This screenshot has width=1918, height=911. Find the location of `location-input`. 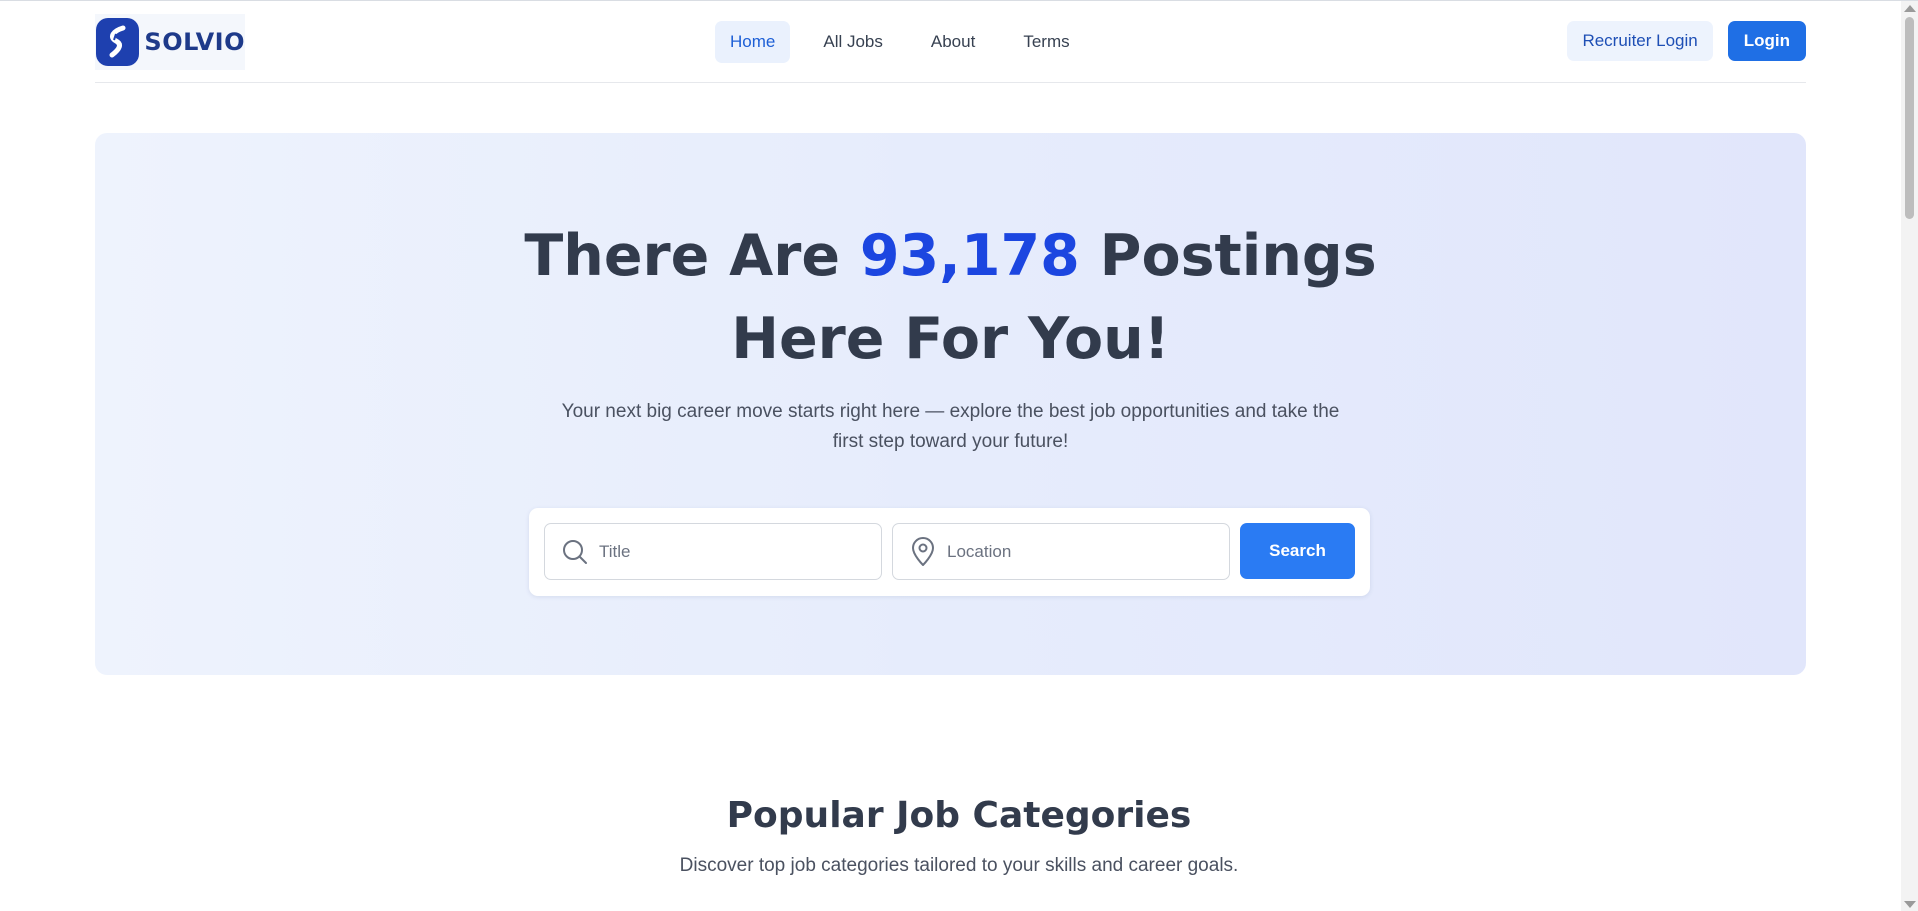

location-input is located at coordinates (1080, 551).